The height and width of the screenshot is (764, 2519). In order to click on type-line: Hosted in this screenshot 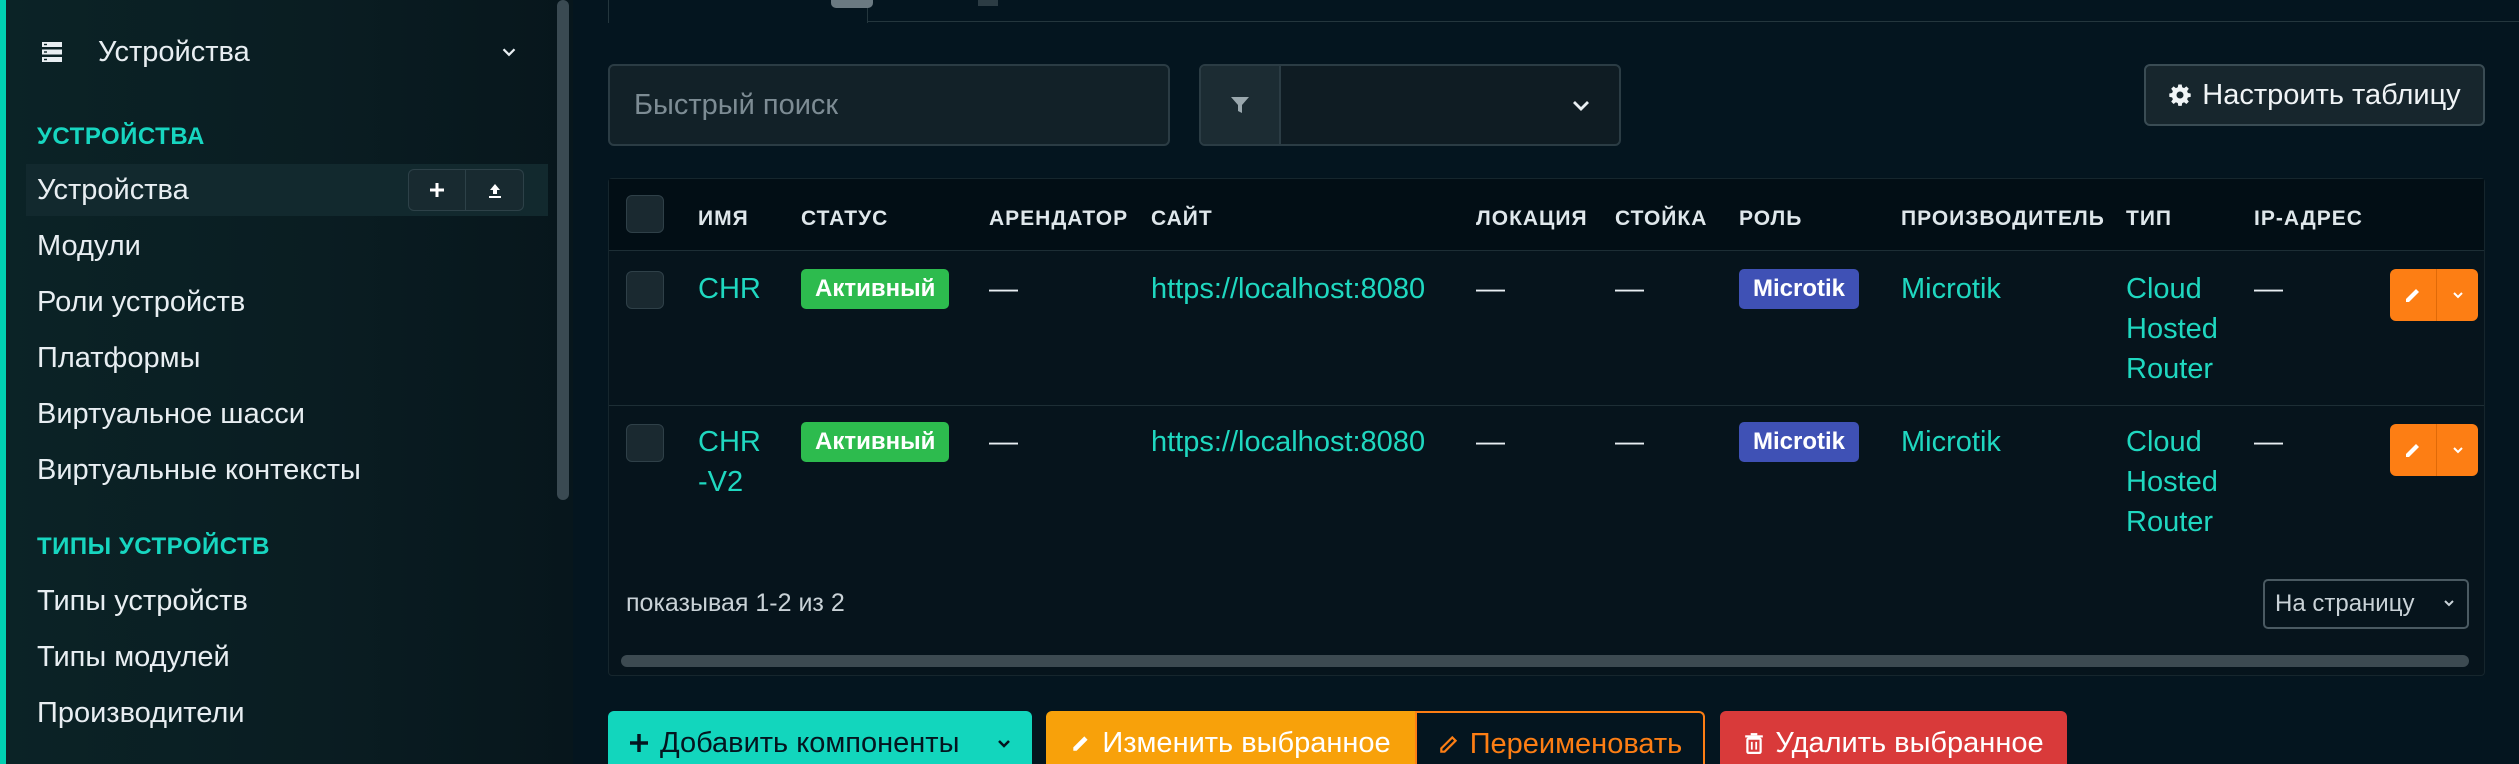, I will do `click(2172, 329)`.